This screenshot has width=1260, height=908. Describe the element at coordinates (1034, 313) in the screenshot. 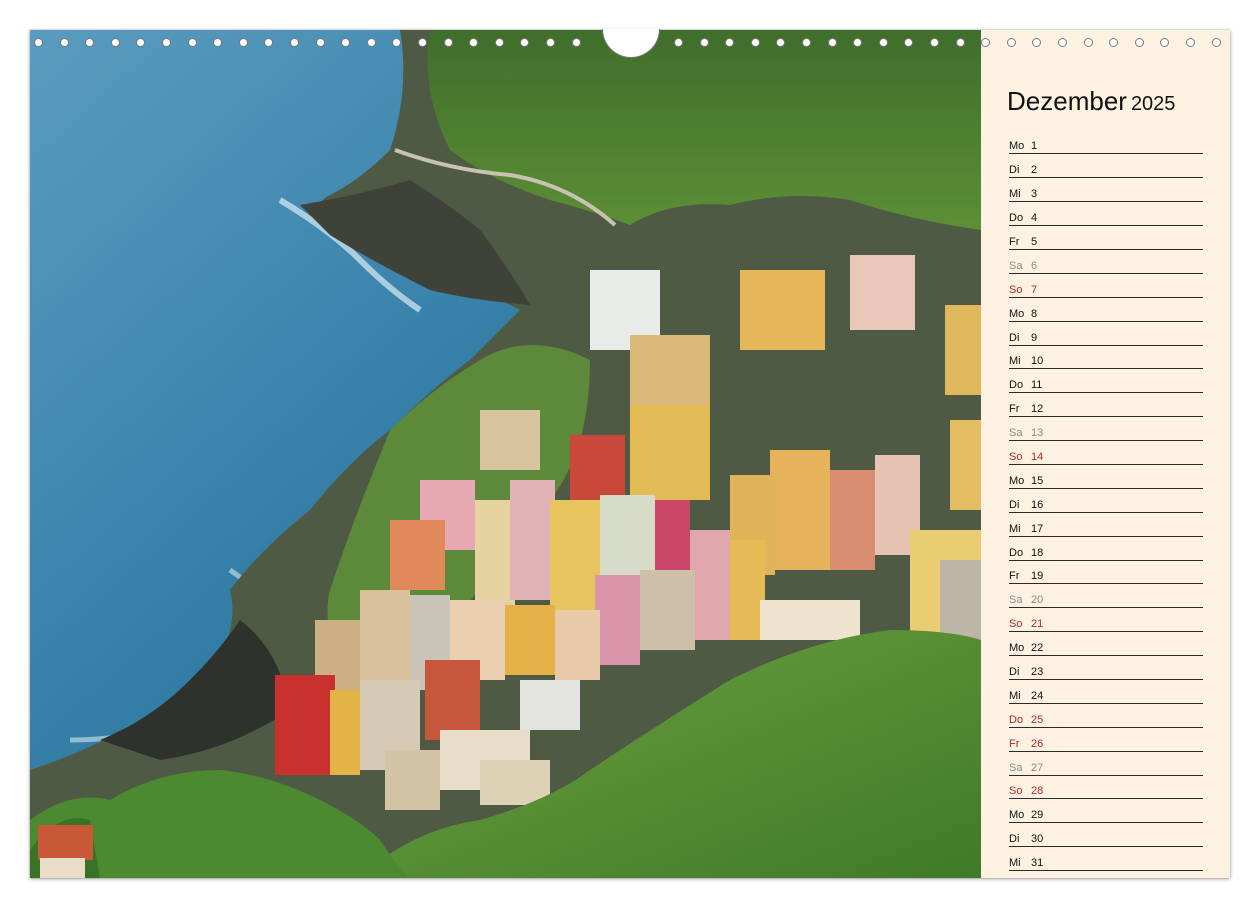

I see `date-number: 8` at that location.